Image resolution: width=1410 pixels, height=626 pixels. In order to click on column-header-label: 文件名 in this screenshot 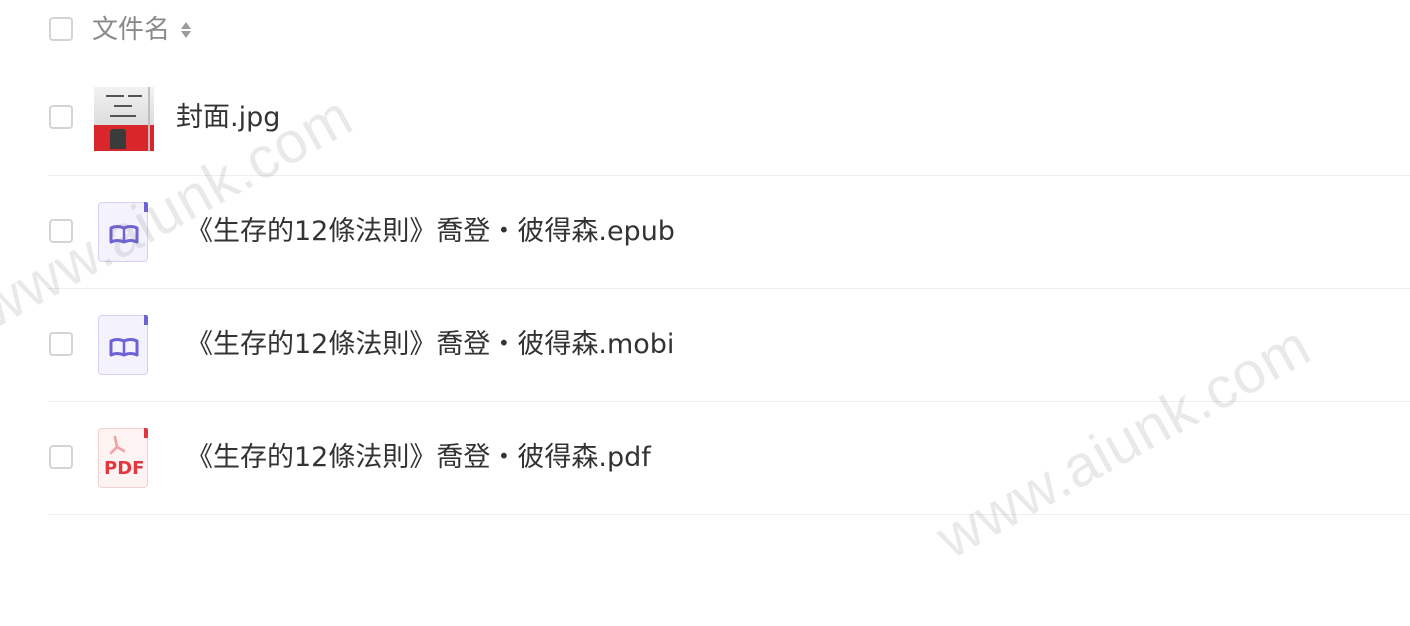, I will do `click(131, 30)`.